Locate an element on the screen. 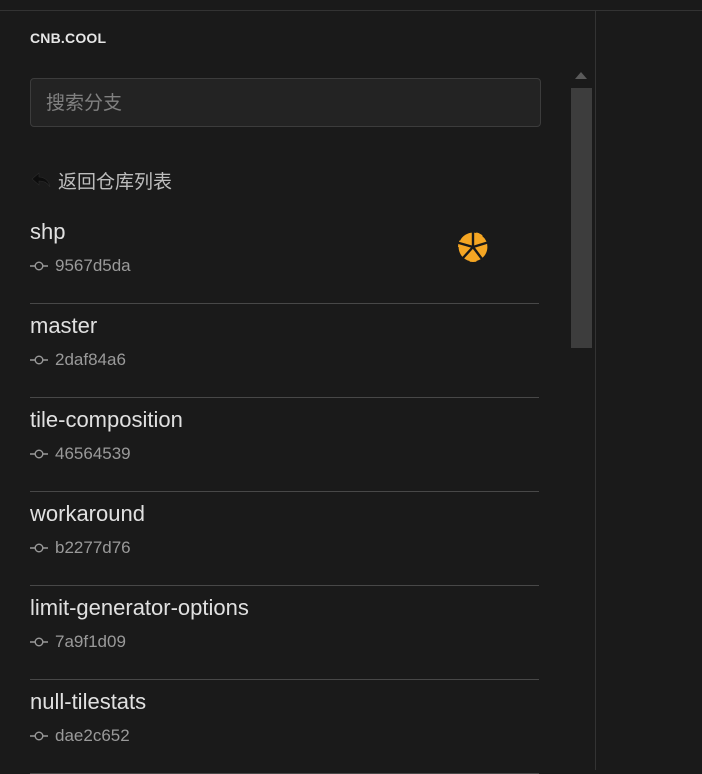 This screenshot has width=702, height=774. brand-title: CNB.COOL is located at coordinates (68, 38).